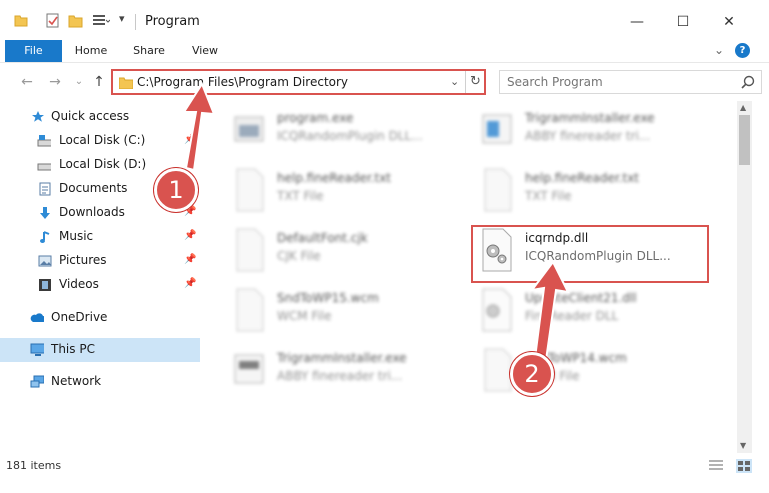  I want to click on customize-toolbar-icon, so click(101, 21).